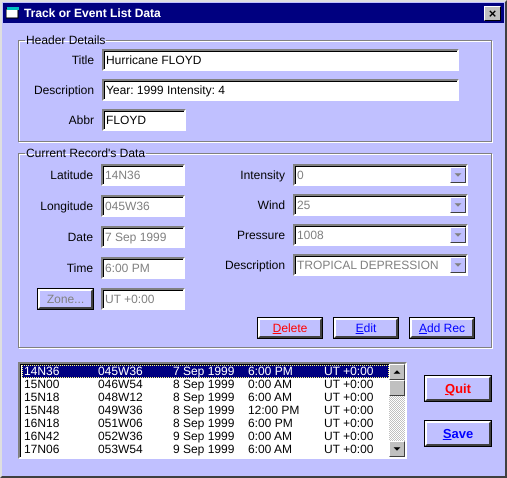 This screenshot has width=507, height=478. I want to click on list-cell-text: 049W36, so click(121, 410).